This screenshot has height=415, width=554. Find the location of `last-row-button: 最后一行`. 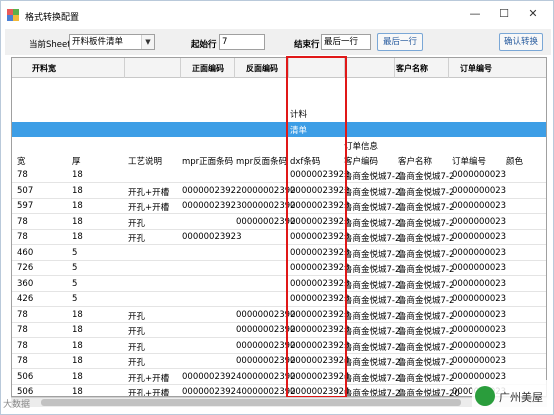

last-row-button: 最后一行 is located at coordinates (400, 42).